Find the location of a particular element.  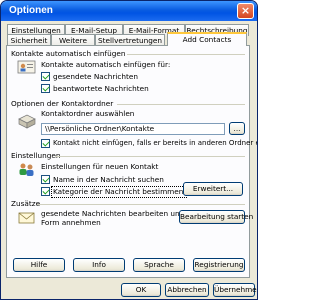

info-button: Info is located at coordinates (99, 265).